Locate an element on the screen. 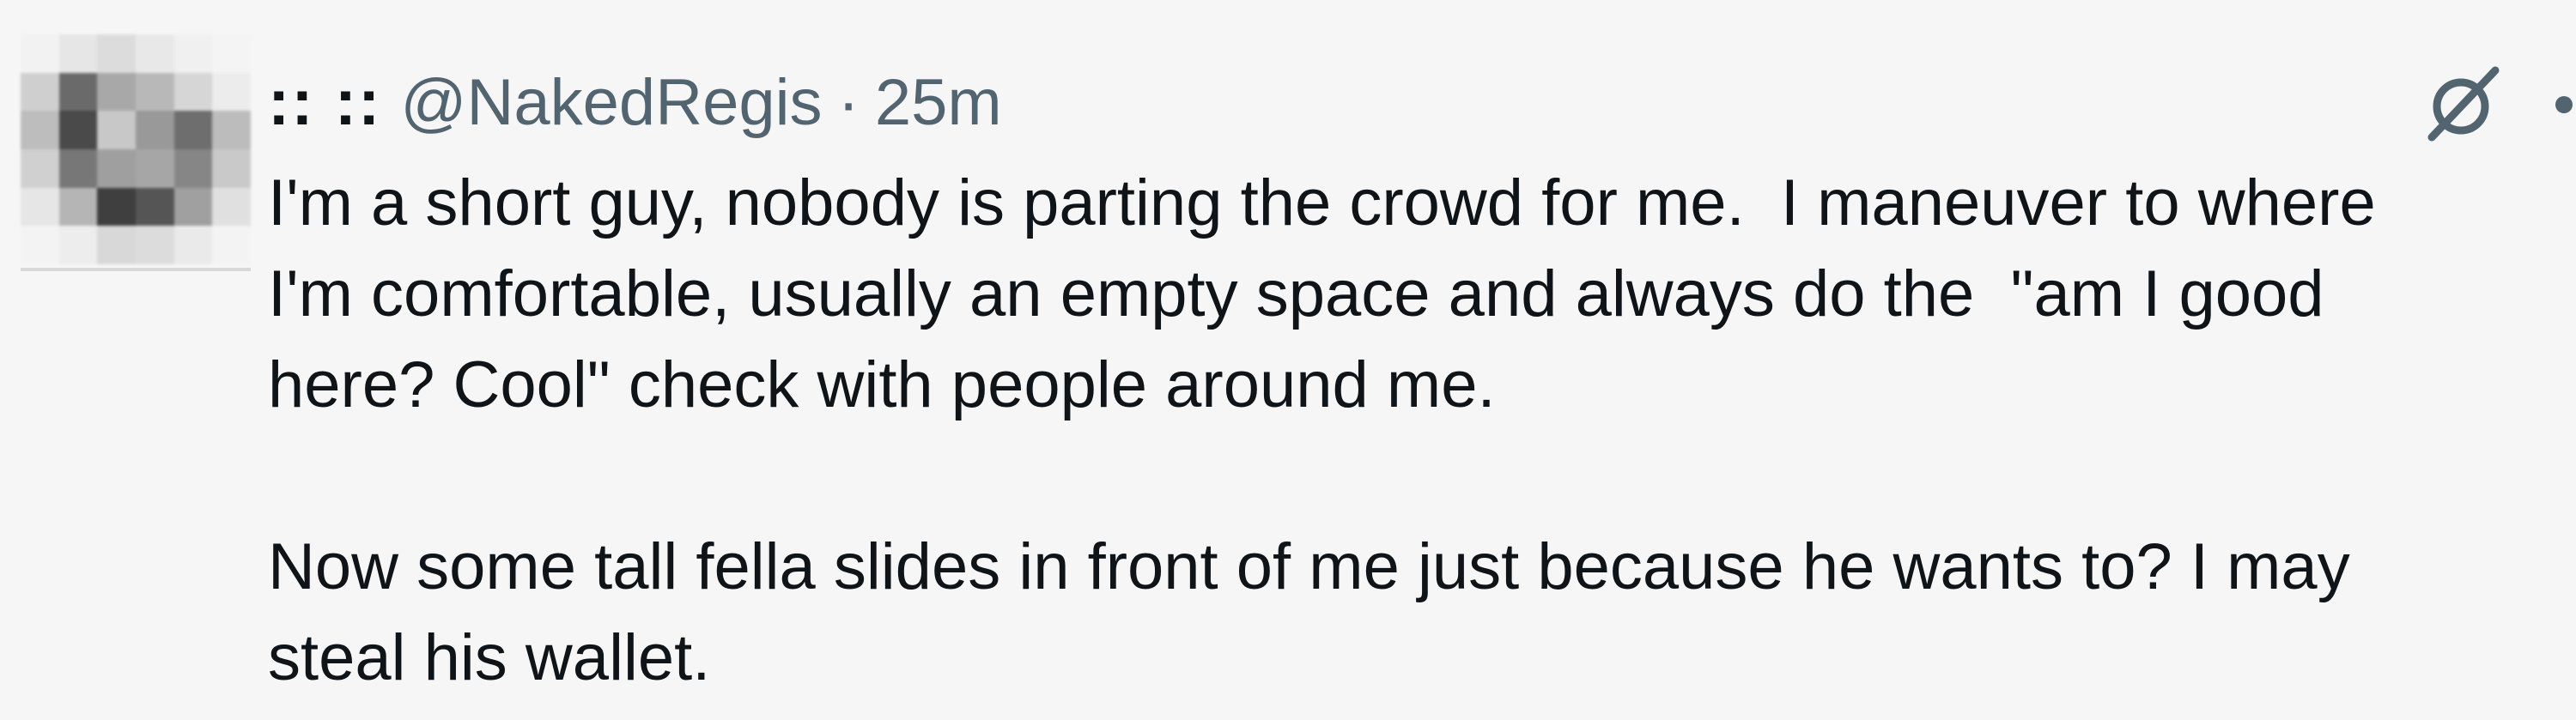 This screenshot has width=2576, height=720. tweet-timestamp: 25m is located at coordinates (939, 103).